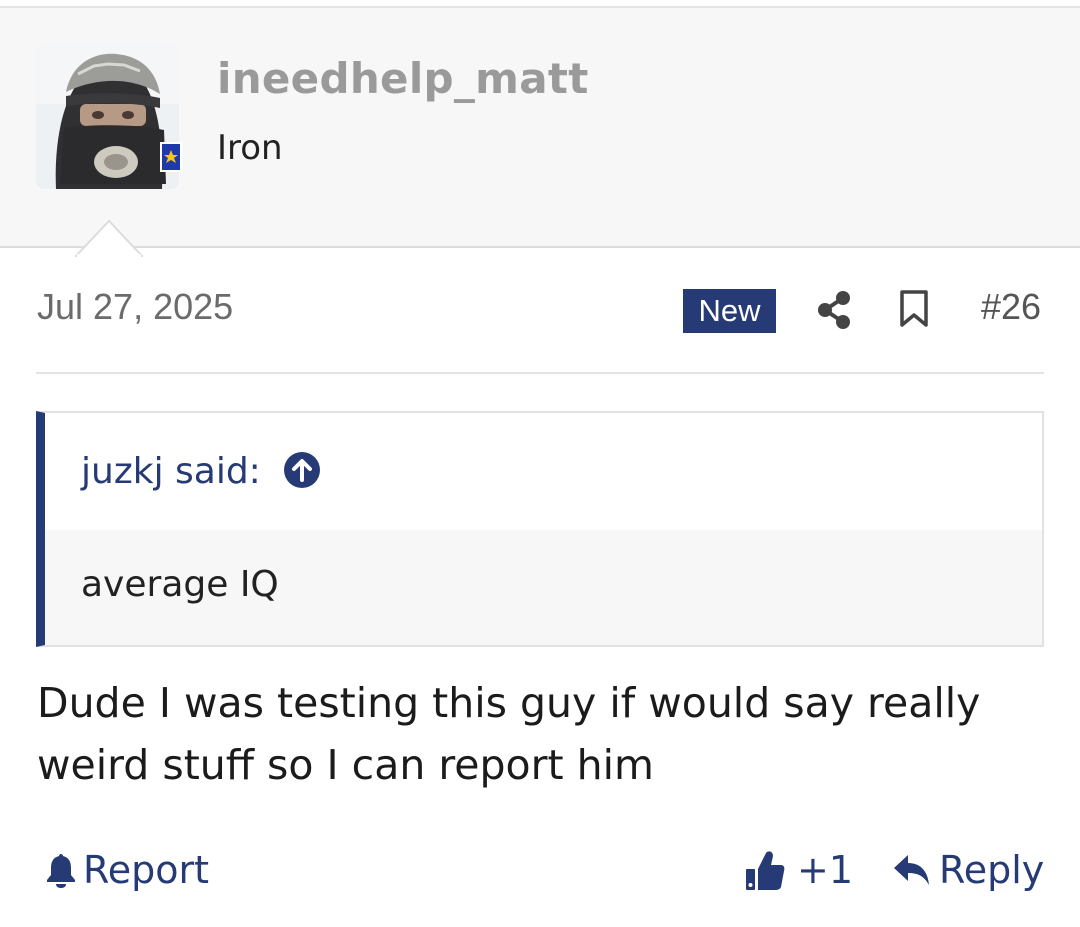  I want to click on thumbs-up-icon, so click(765, 870).